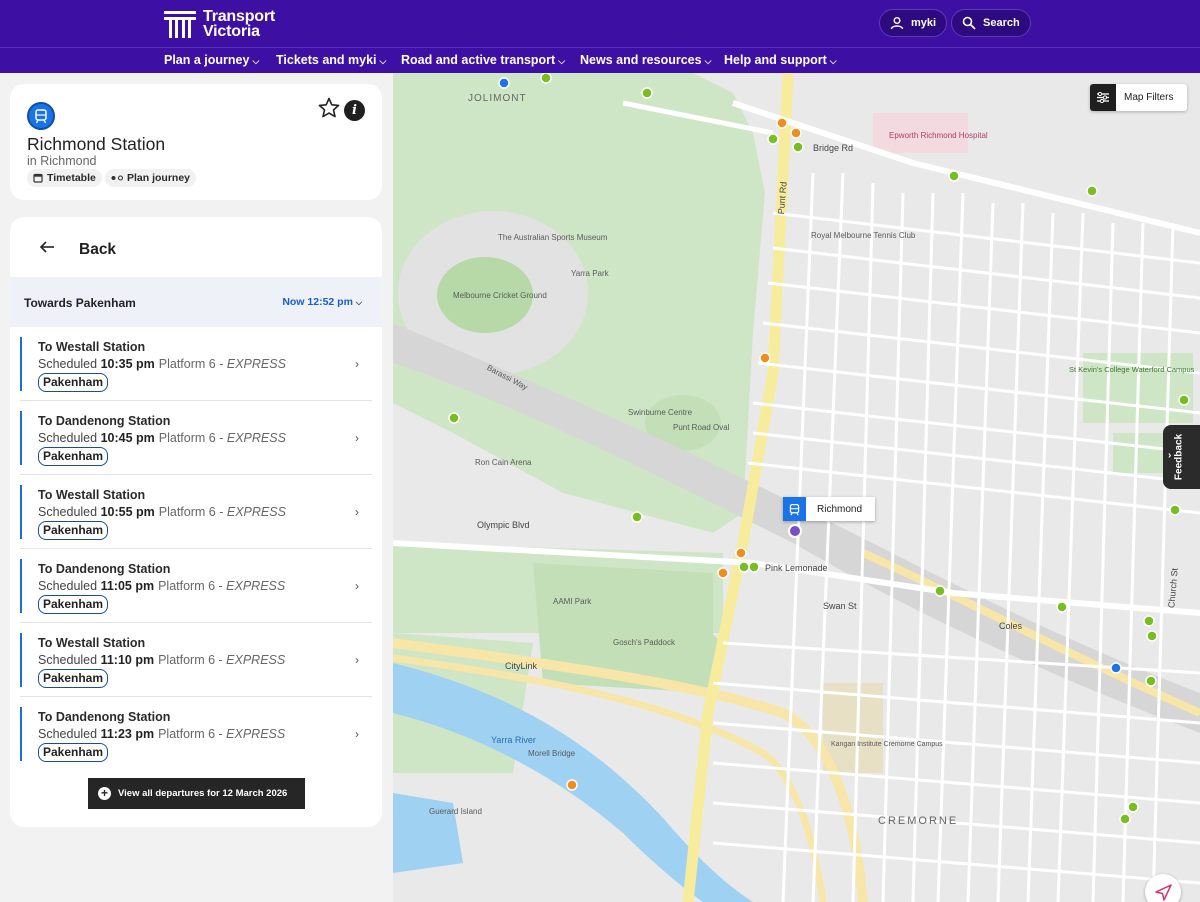  What do you see at coordinates (701, 427) in the screenshot?
I see `map-label-punt-road-oval: Punt Road Oval` at bounding box center [701, 427].